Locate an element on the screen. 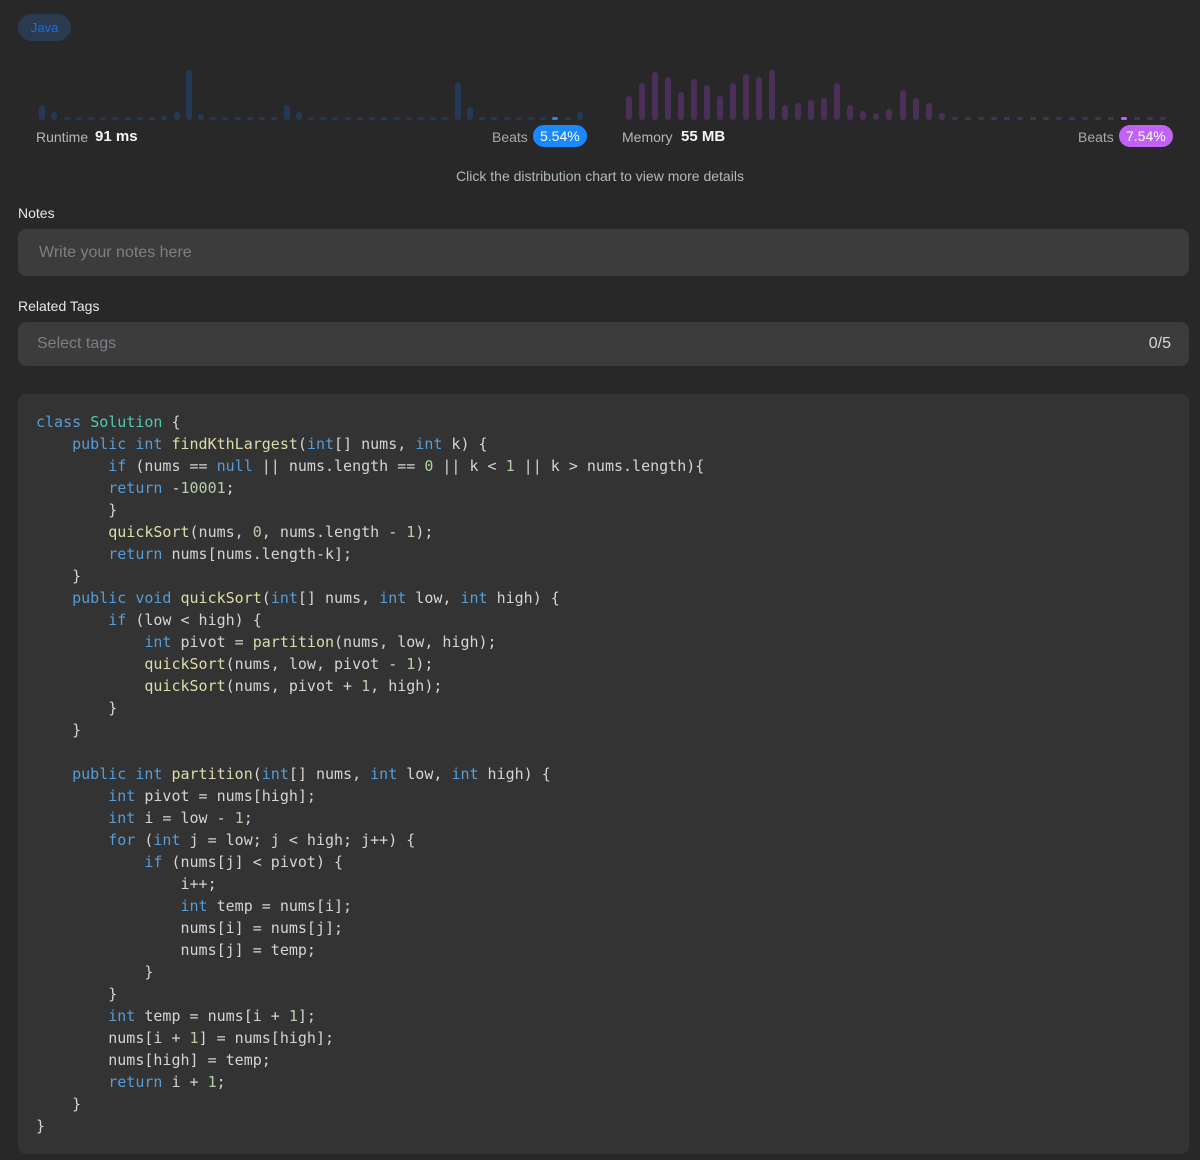 This screenshot has width=1200, height=1160. runtime-beats-badge: 5.54% is located at coordinates (560, 136).